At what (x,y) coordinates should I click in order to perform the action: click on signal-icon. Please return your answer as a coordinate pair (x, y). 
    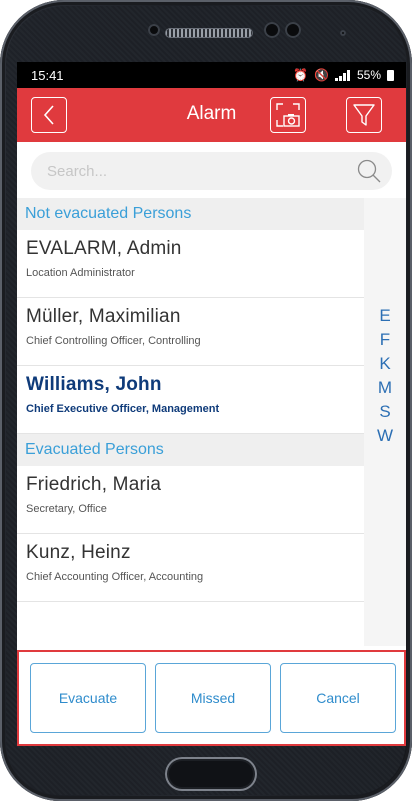
    Looking at the image, I should click on (342, 75).